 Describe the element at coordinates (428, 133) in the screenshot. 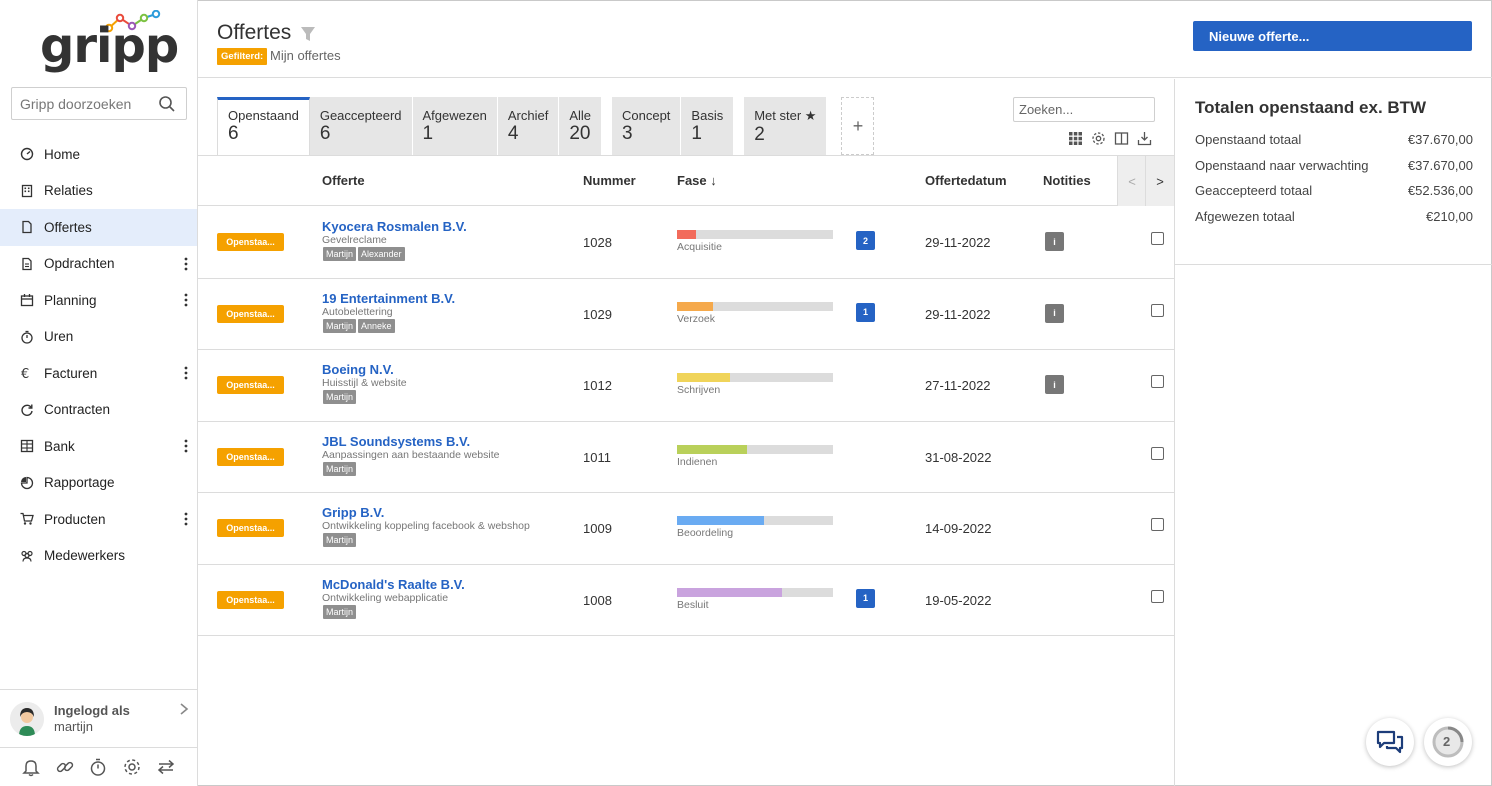

I see `tab-count: 1` at that location.